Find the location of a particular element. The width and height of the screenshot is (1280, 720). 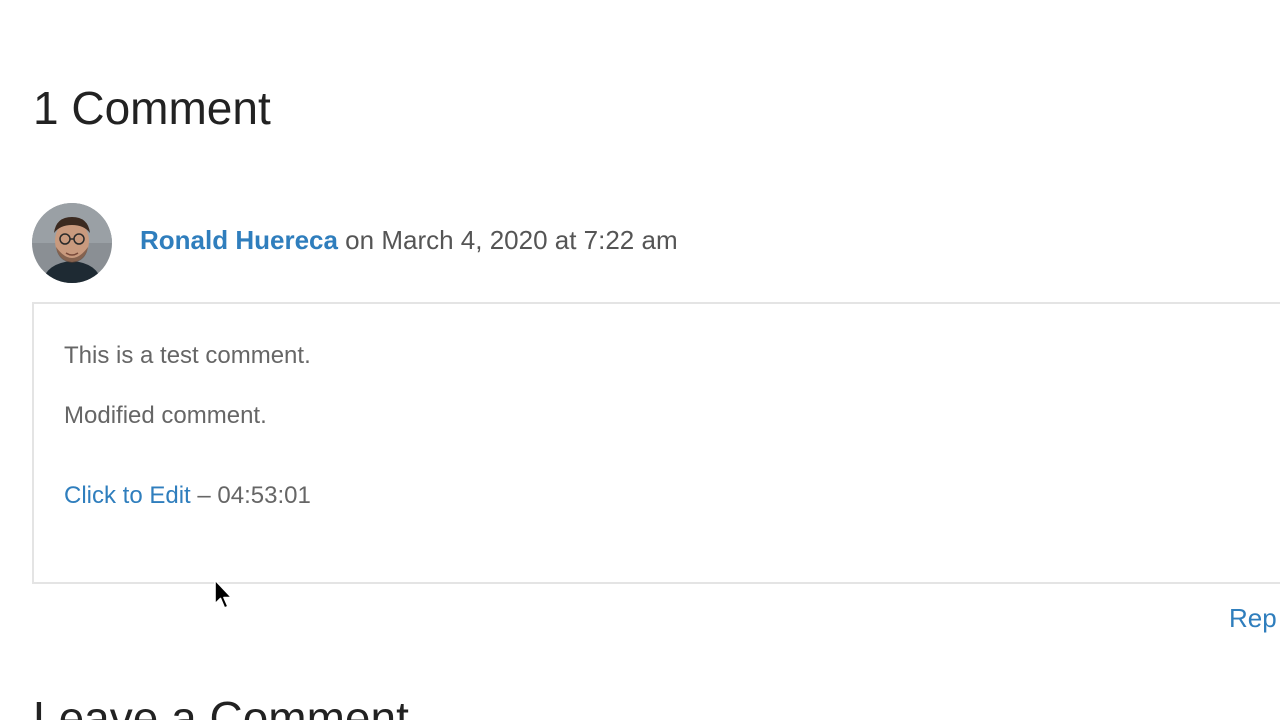

avatar is located at coordinates (72, 243).